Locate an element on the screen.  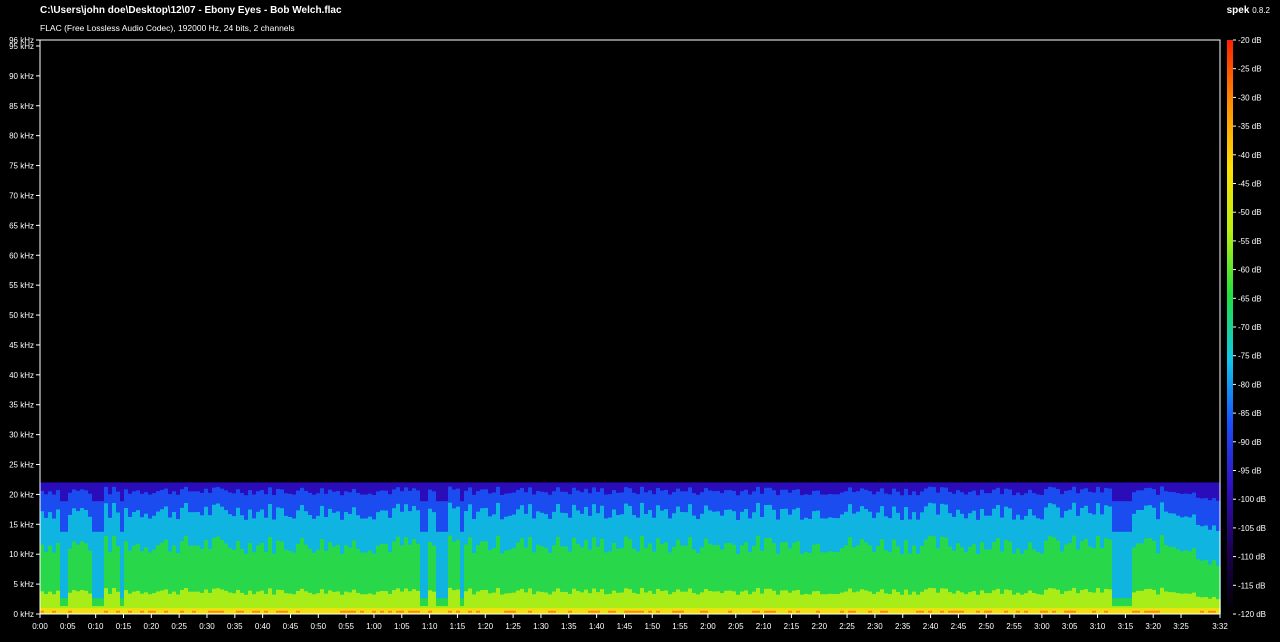
db-tick-label: -120 dB is located at coordinates (1252, 614).